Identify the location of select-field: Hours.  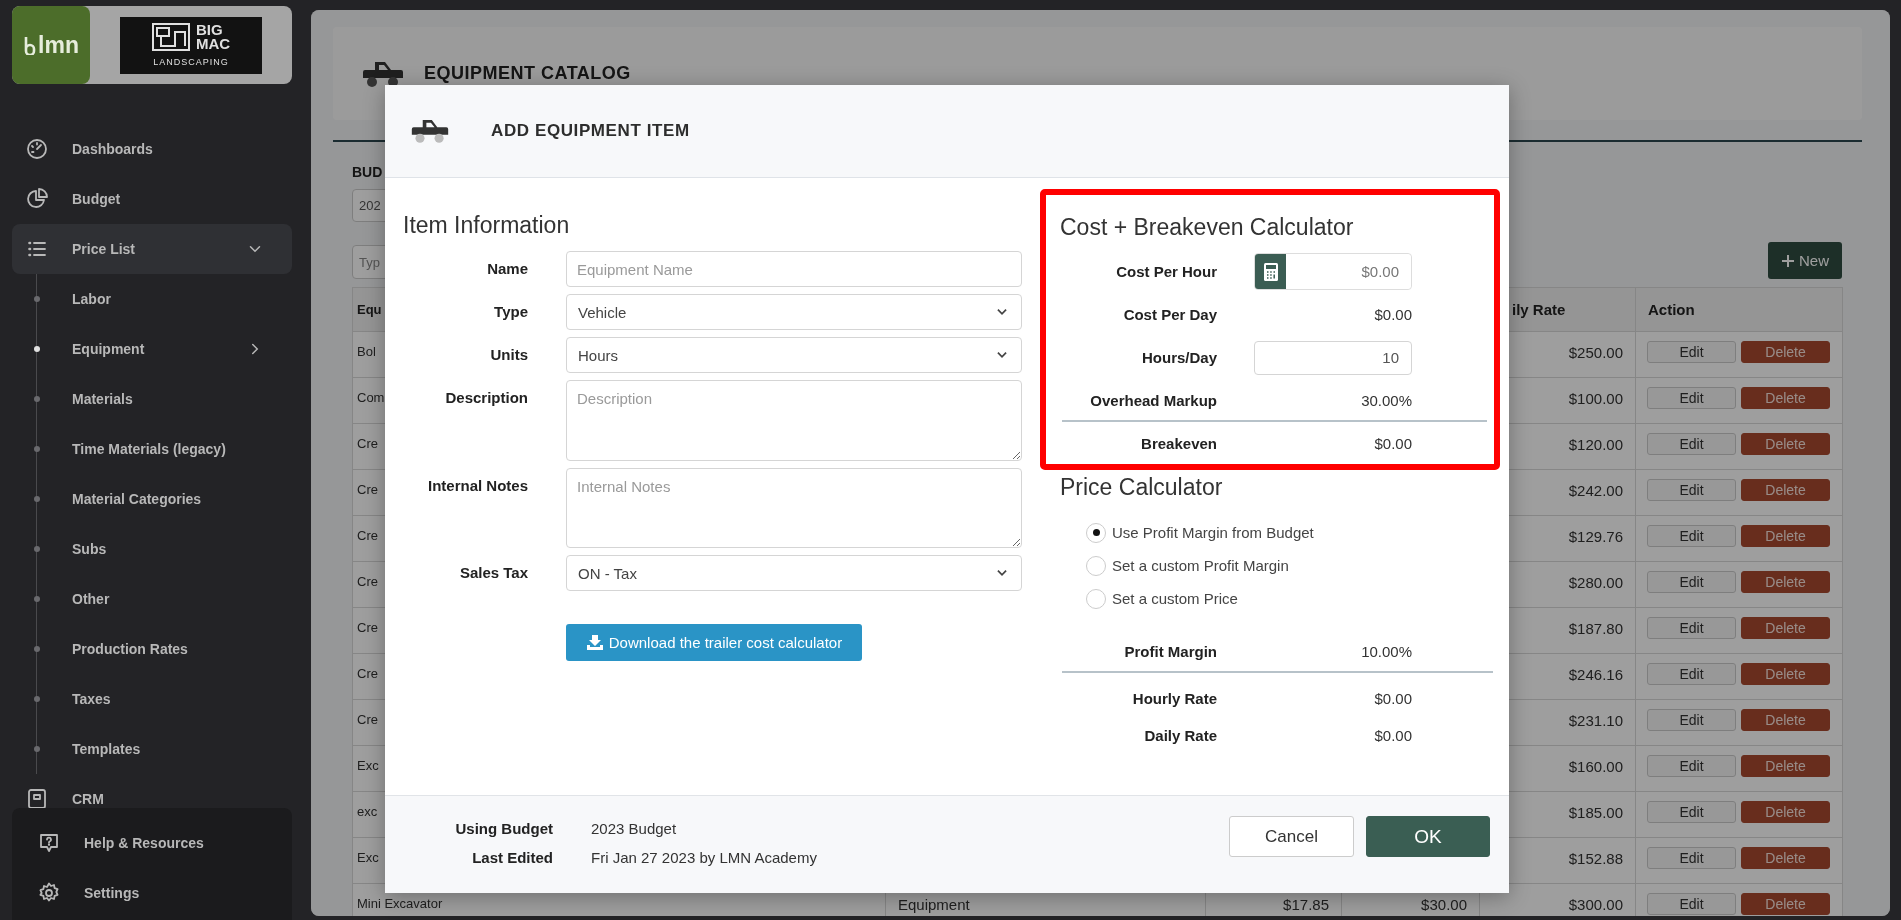
(794, 355).